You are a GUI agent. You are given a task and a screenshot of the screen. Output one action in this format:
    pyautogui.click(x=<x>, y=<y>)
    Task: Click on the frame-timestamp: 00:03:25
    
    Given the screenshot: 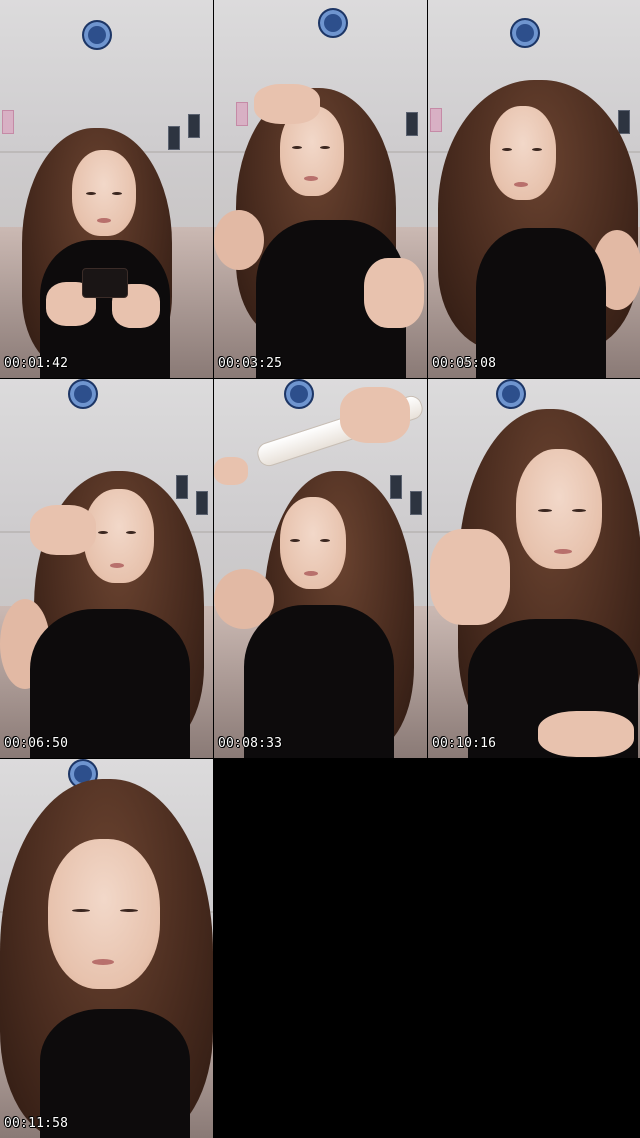 What is the action you would take?
    pyautogui.click(x=250, y=363)
    